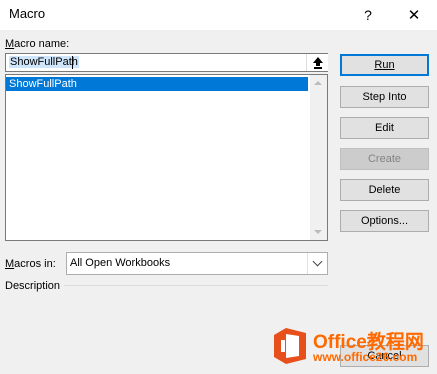 Image resolution: width=437 pixels, height=374 pixels. I want to click on macro-name-value: ShowFullPath, so click(44, 62).